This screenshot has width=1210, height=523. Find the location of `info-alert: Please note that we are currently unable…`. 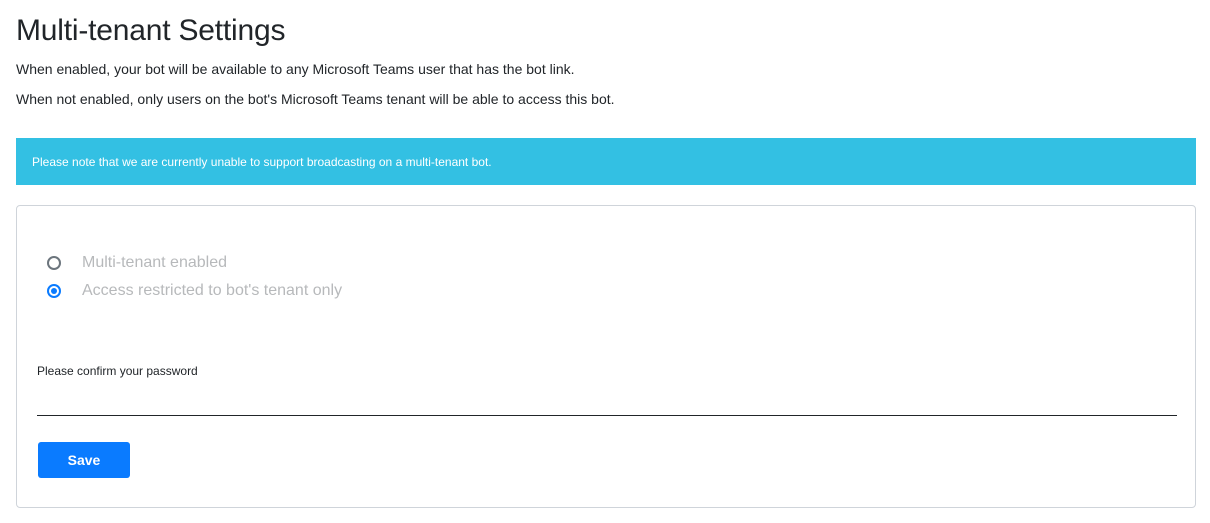

info-alert: Please note that we are currently unable… is located at coordinates (606, 161).